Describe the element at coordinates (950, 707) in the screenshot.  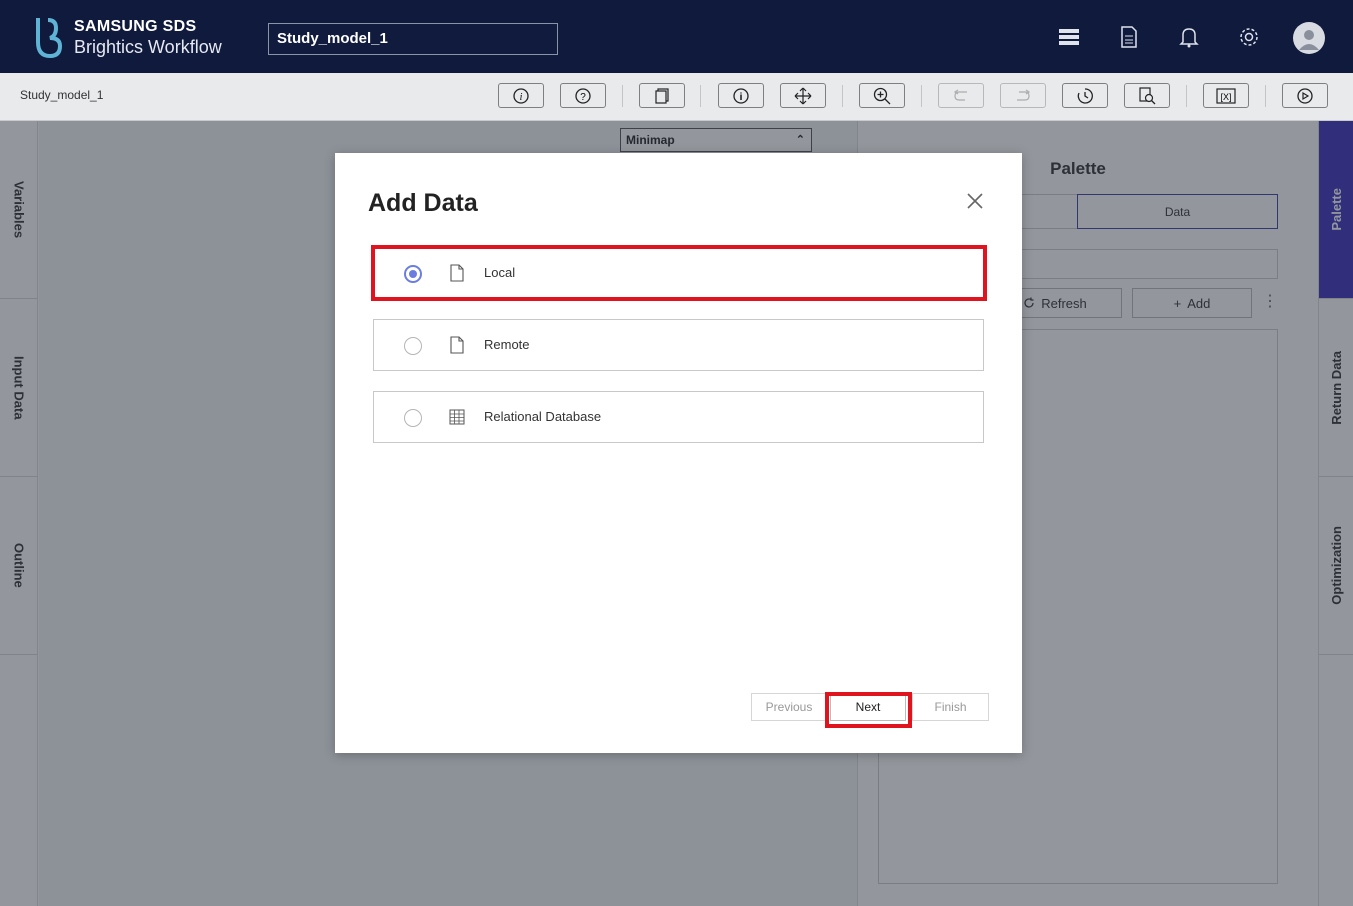
I see `finish-button: Finish` at that location.